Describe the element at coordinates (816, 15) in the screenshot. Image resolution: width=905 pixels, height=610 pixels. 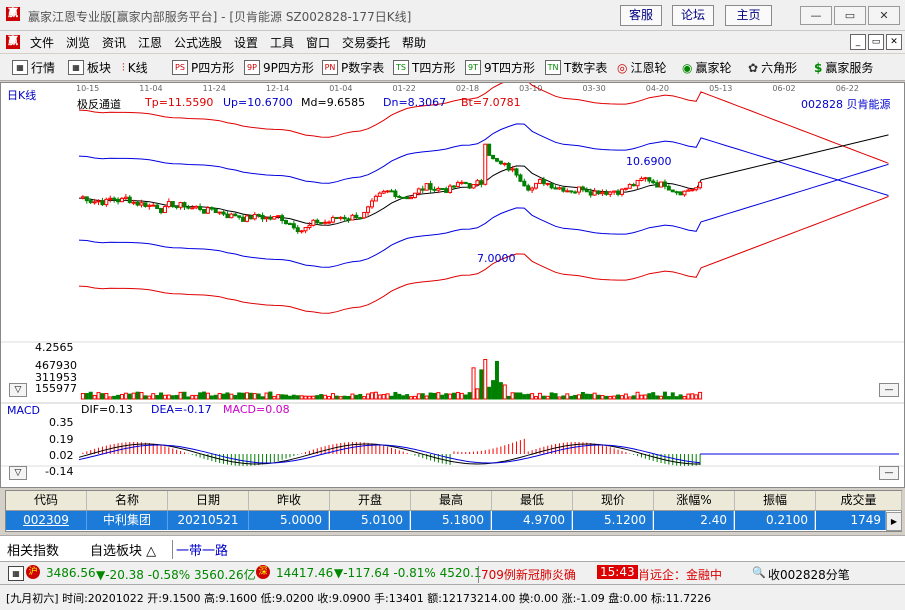
I see `minimize-icon: —` at that location.